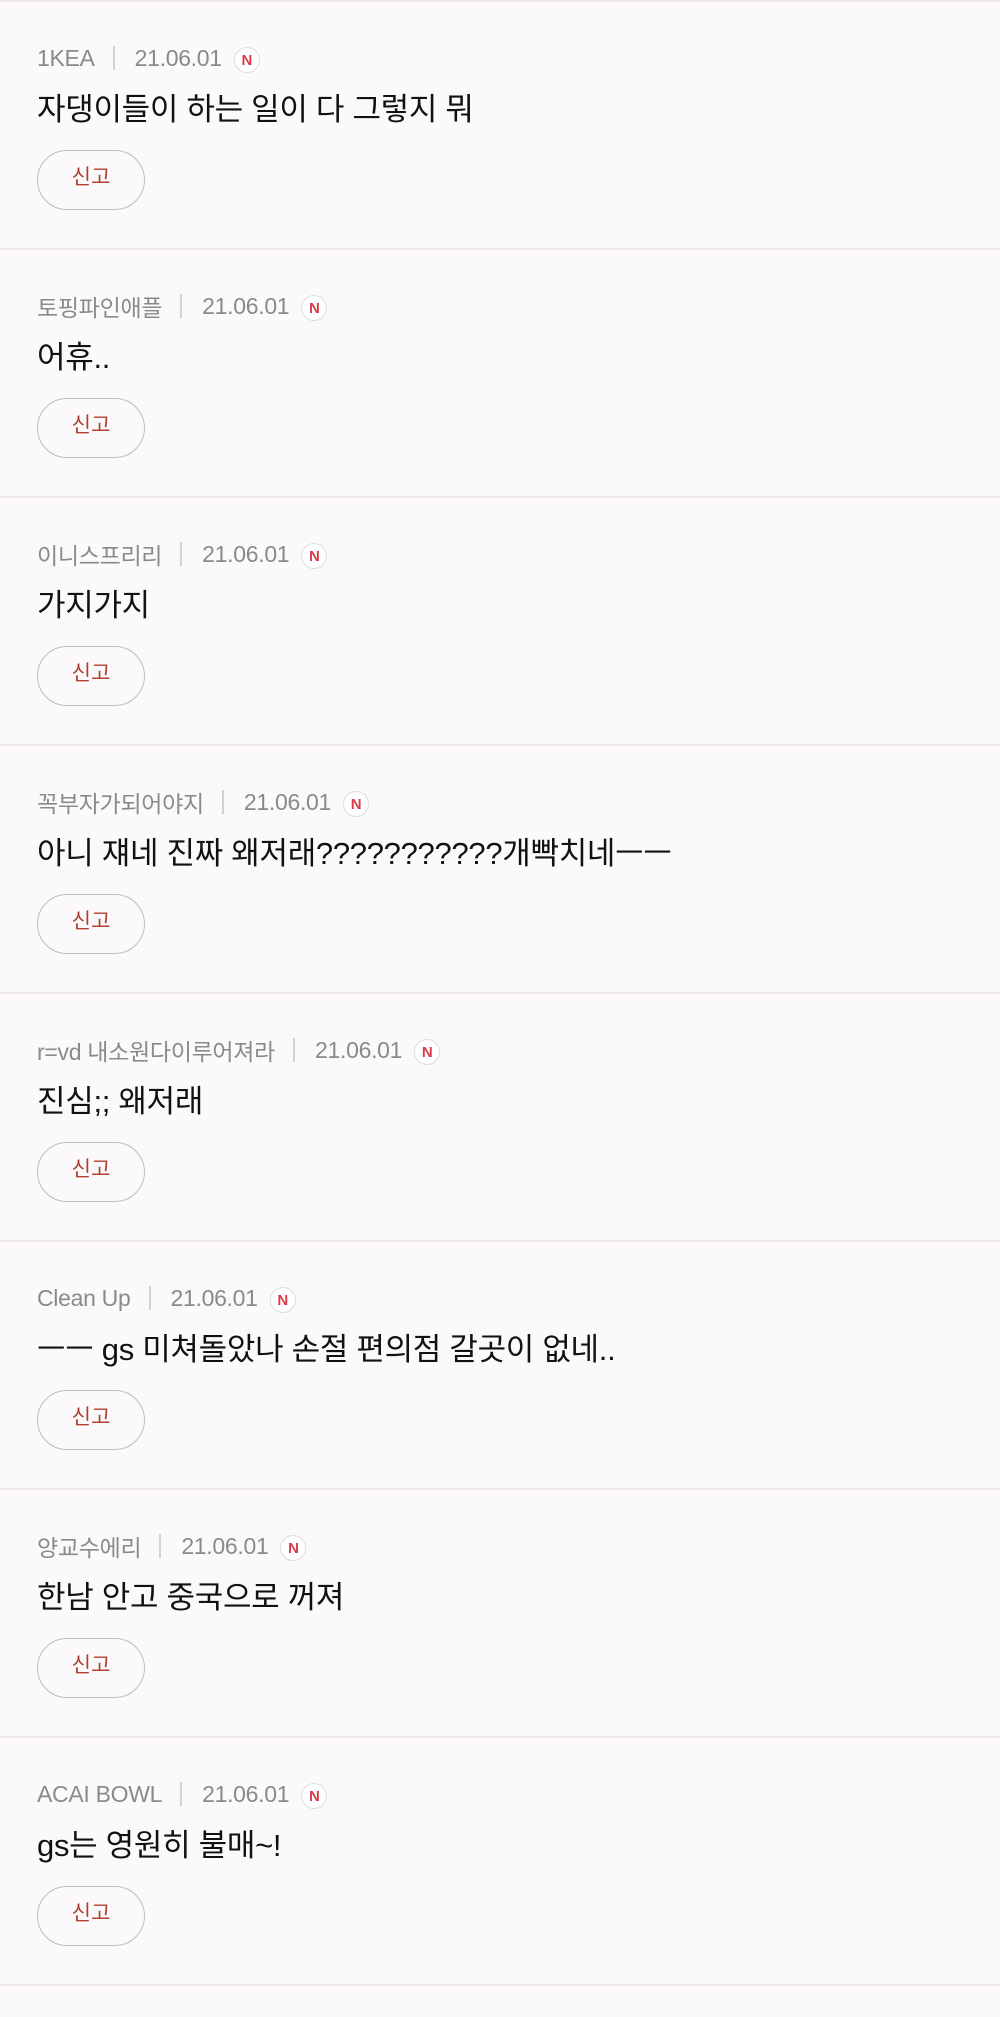 This screenshot has width=1000, height=2017. What do you see at coordinates (120, 802) in the screenshot?
I see `comment-author: 꼭부자가되어야지` at bounding box center [120, 802].